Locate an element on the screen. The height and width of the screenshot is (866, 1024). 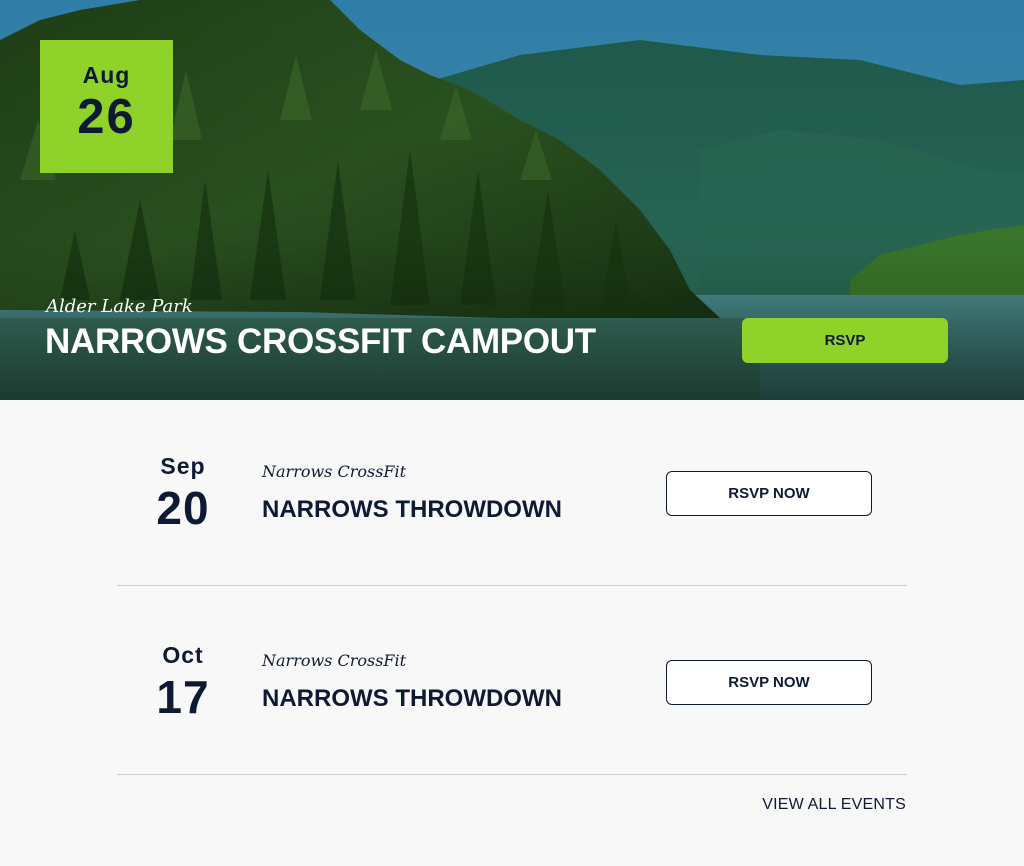
featured-date-badge: Aug 26 is located at coordinates (106, 106).